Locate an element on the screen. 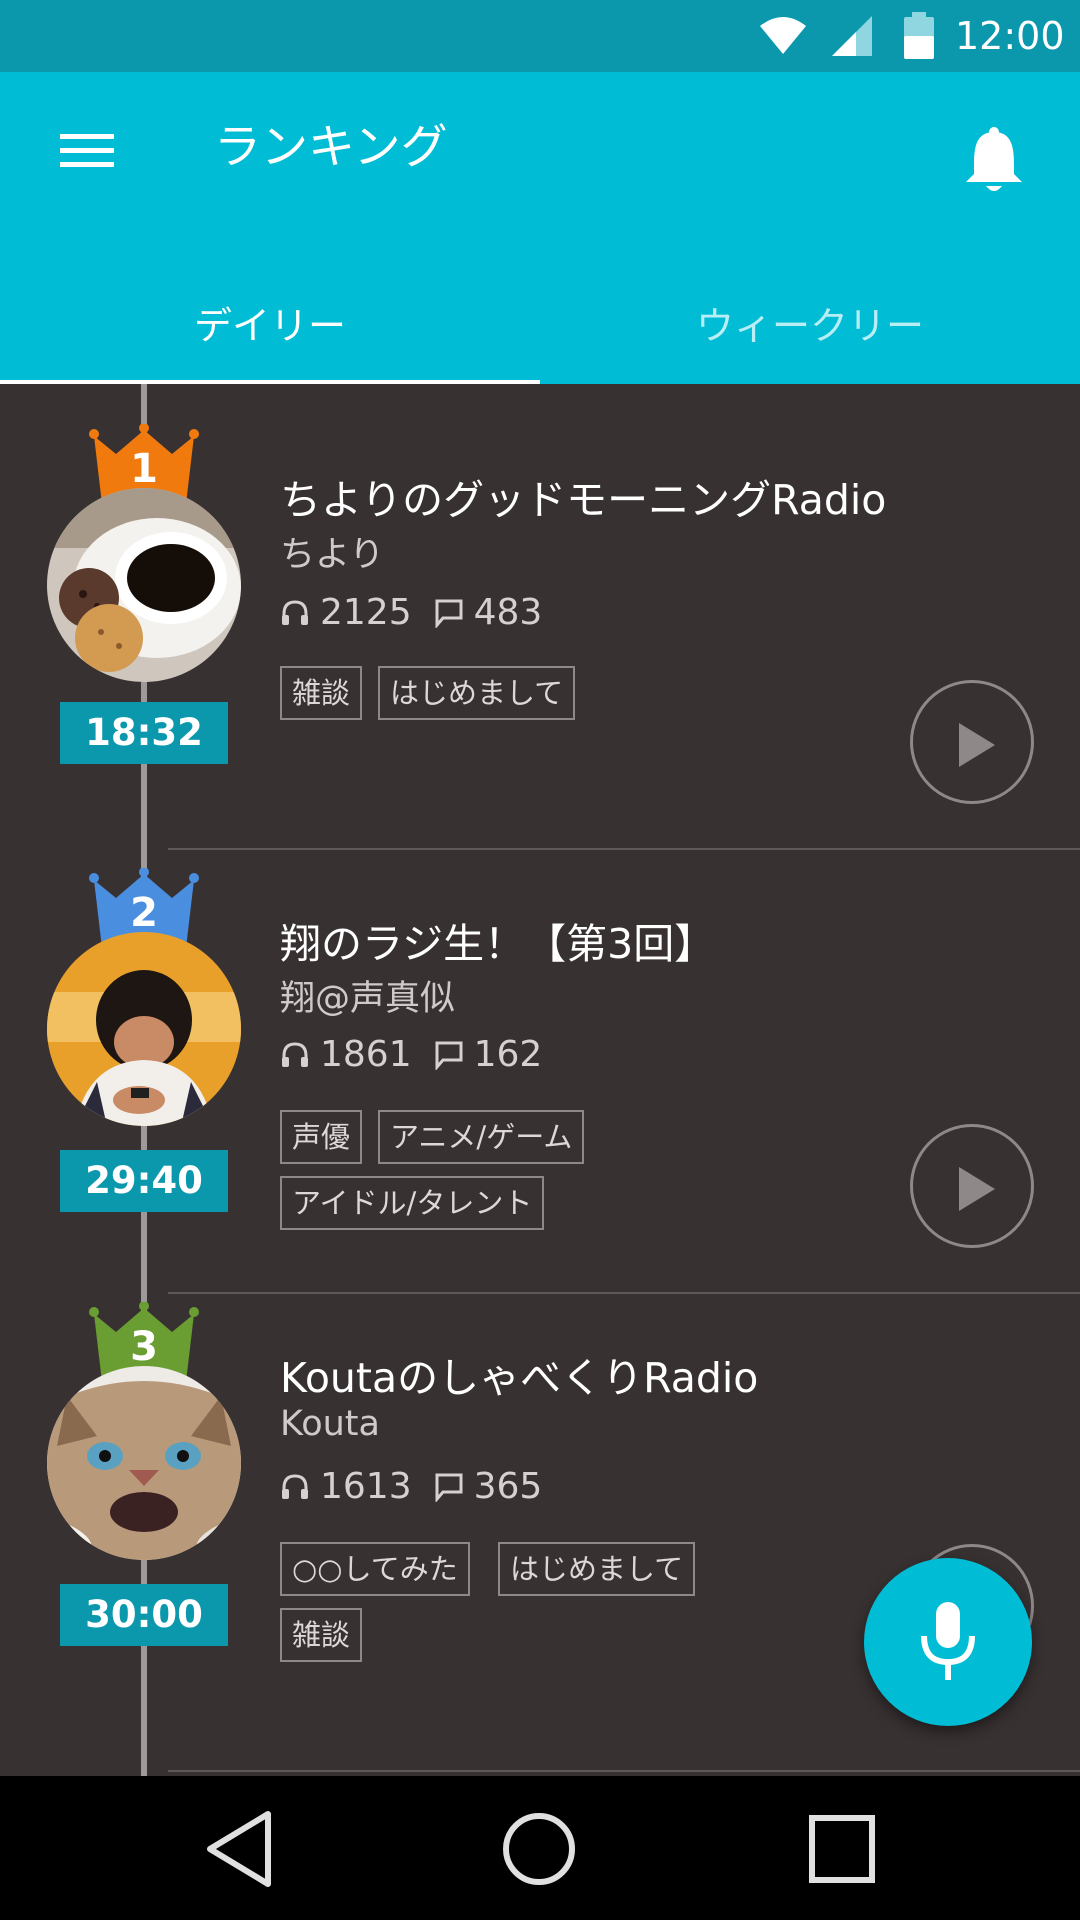  tag-chip: アニメ/ゲーム is located at coordinates (481, 1137).